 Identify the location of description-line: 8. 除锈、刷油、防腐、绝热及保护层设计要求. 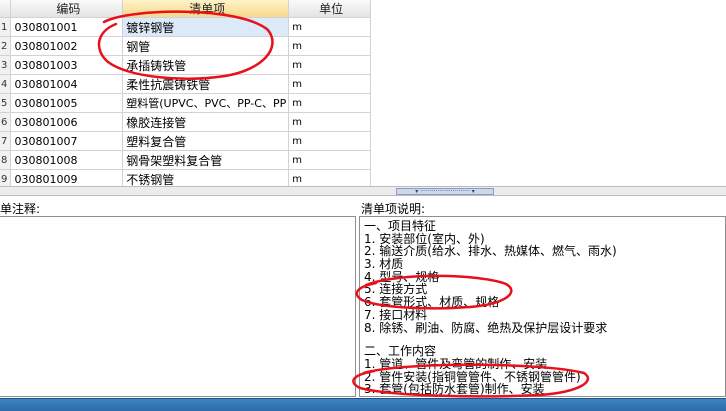
(486, 327).